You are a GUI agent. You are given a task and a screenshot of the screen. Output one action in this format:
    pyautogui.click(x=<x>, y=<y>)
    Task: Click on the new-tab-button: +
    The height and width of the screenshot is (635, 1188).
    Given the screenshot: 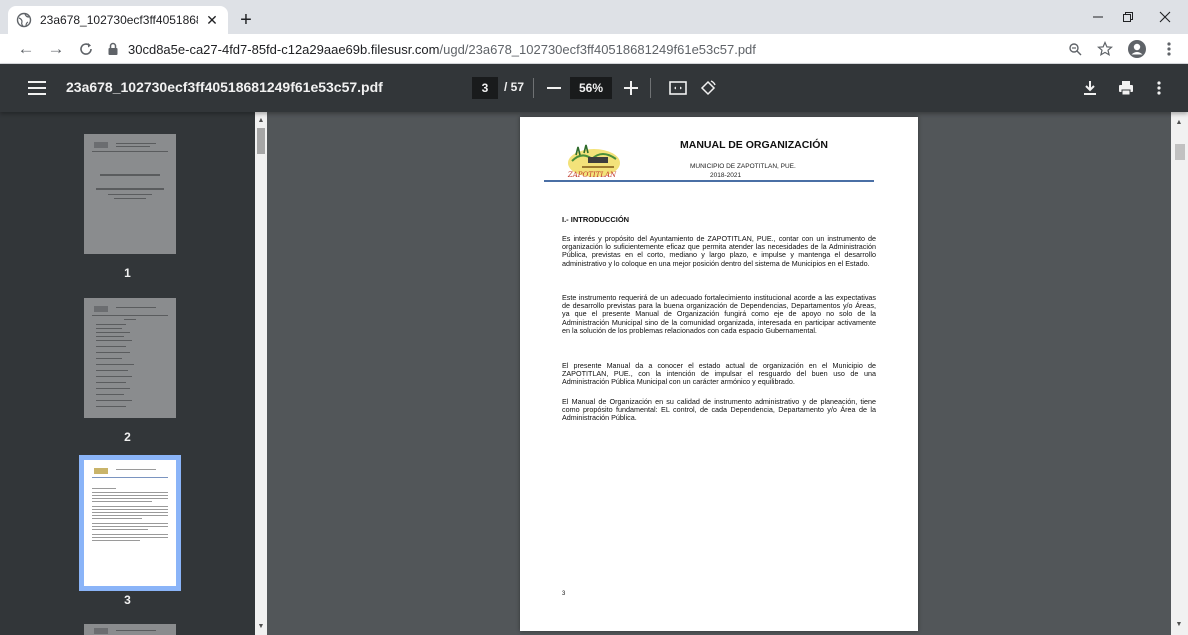 What is the action you would take?
    pyautogui.click(x=246, y=20)
    